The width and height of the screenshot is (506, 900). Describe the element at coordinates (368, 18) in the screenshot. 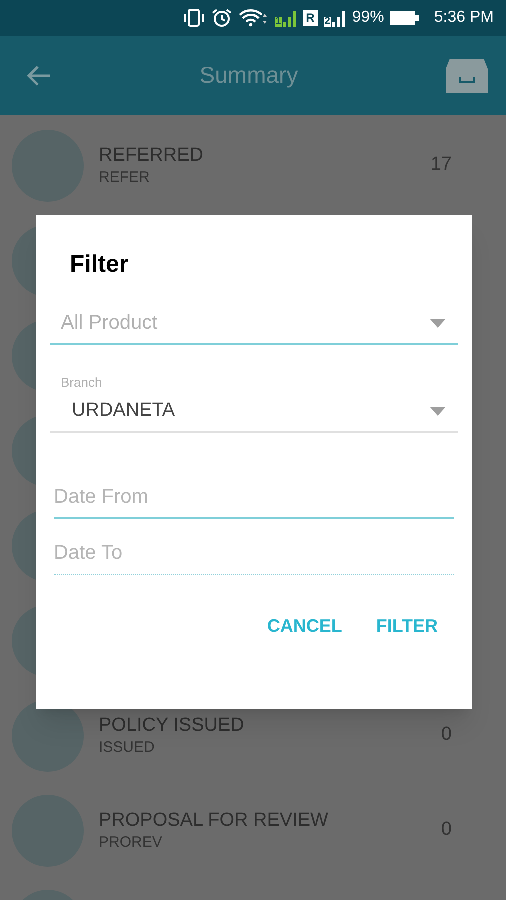

I see `battery-percent: 99%` at that location.